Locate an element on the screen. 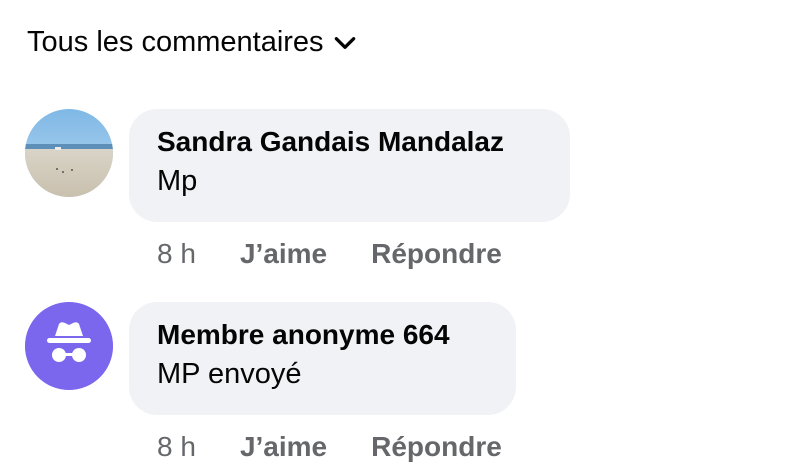 This screenshot has width=800, height=470. comments-filter-label: Tous les commentaires is located at coordinates (175, 42).